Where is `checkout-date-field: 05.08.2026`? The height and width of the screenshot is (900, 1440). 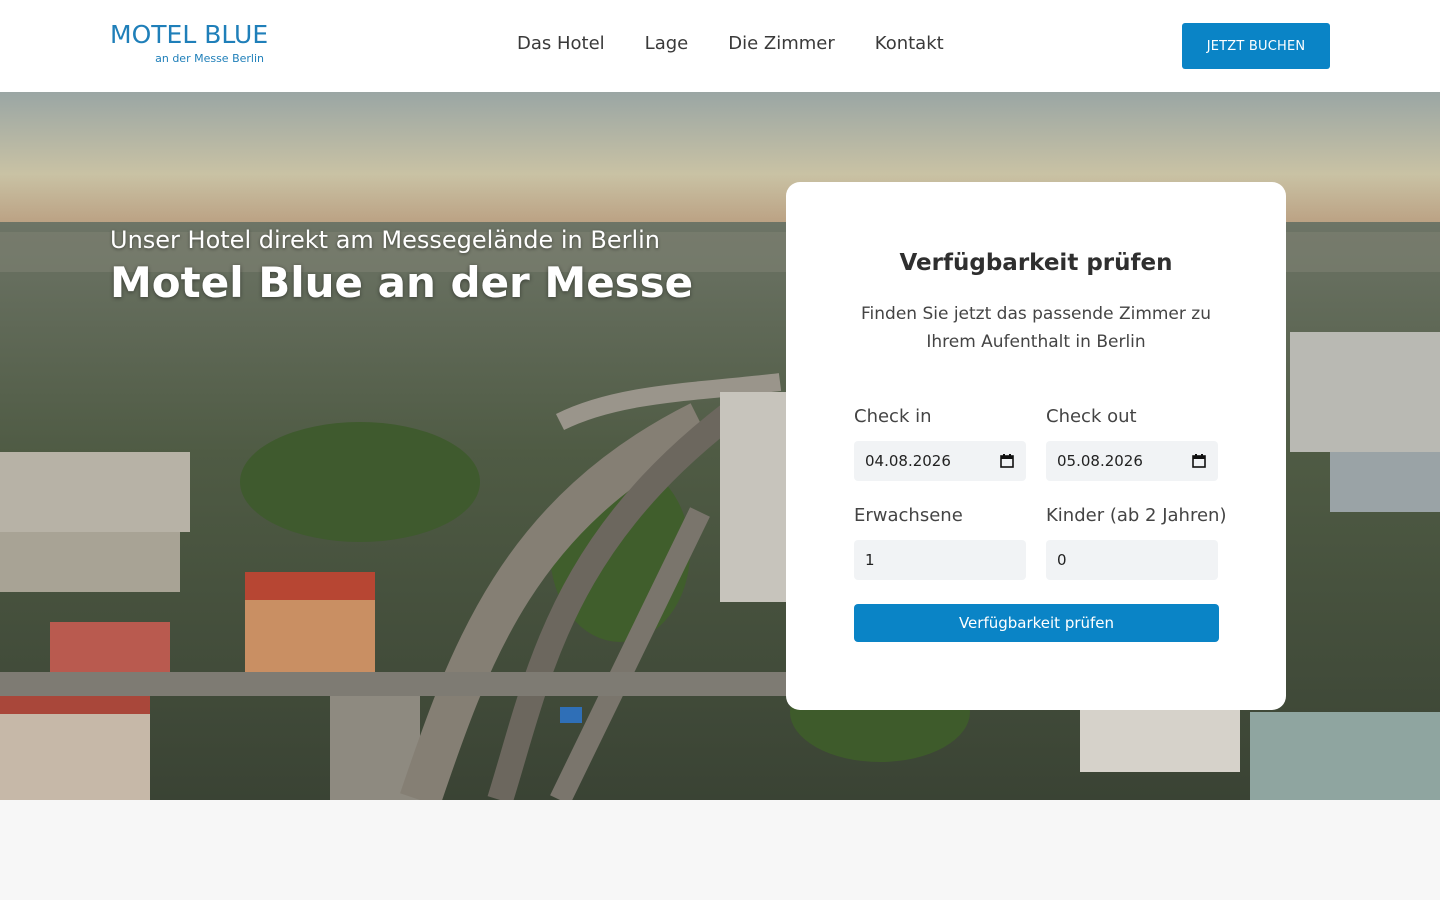
checkout-date-field: 05.08.2026 is located at coordinates (1132, 461).